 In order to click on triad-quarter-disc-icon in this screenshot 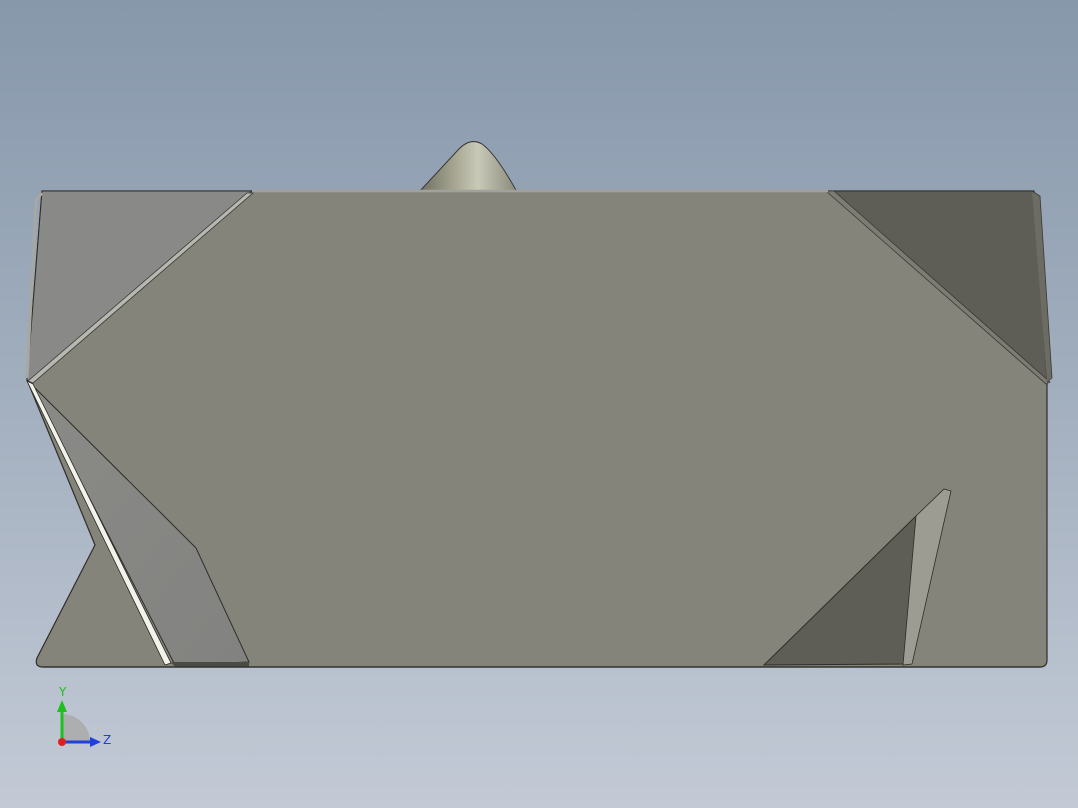, I will do `click(76, 728)`.